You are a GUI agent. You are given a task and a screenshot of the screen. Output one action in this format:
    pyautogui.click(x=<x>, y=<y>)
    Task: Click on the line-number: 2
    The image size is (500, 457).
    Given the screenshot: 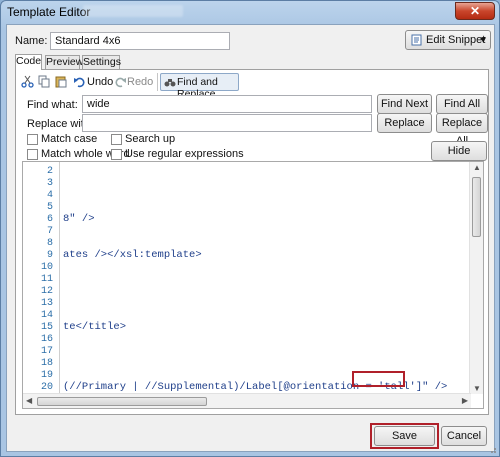 What is the action you would take?
    pyautogui.click(x=49, y=171)
    